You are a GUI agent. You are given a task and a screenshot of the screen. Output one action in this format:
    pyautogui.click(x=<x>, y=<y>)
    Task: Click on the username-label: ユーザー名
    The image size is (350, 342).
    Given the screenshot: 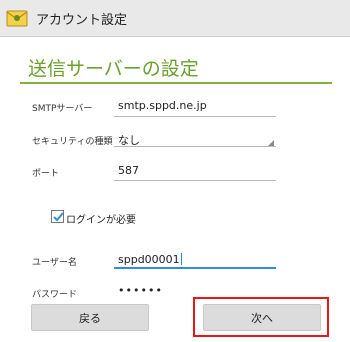 What is the action you would take?
    pyautogui.click(x=54, y=263)
    